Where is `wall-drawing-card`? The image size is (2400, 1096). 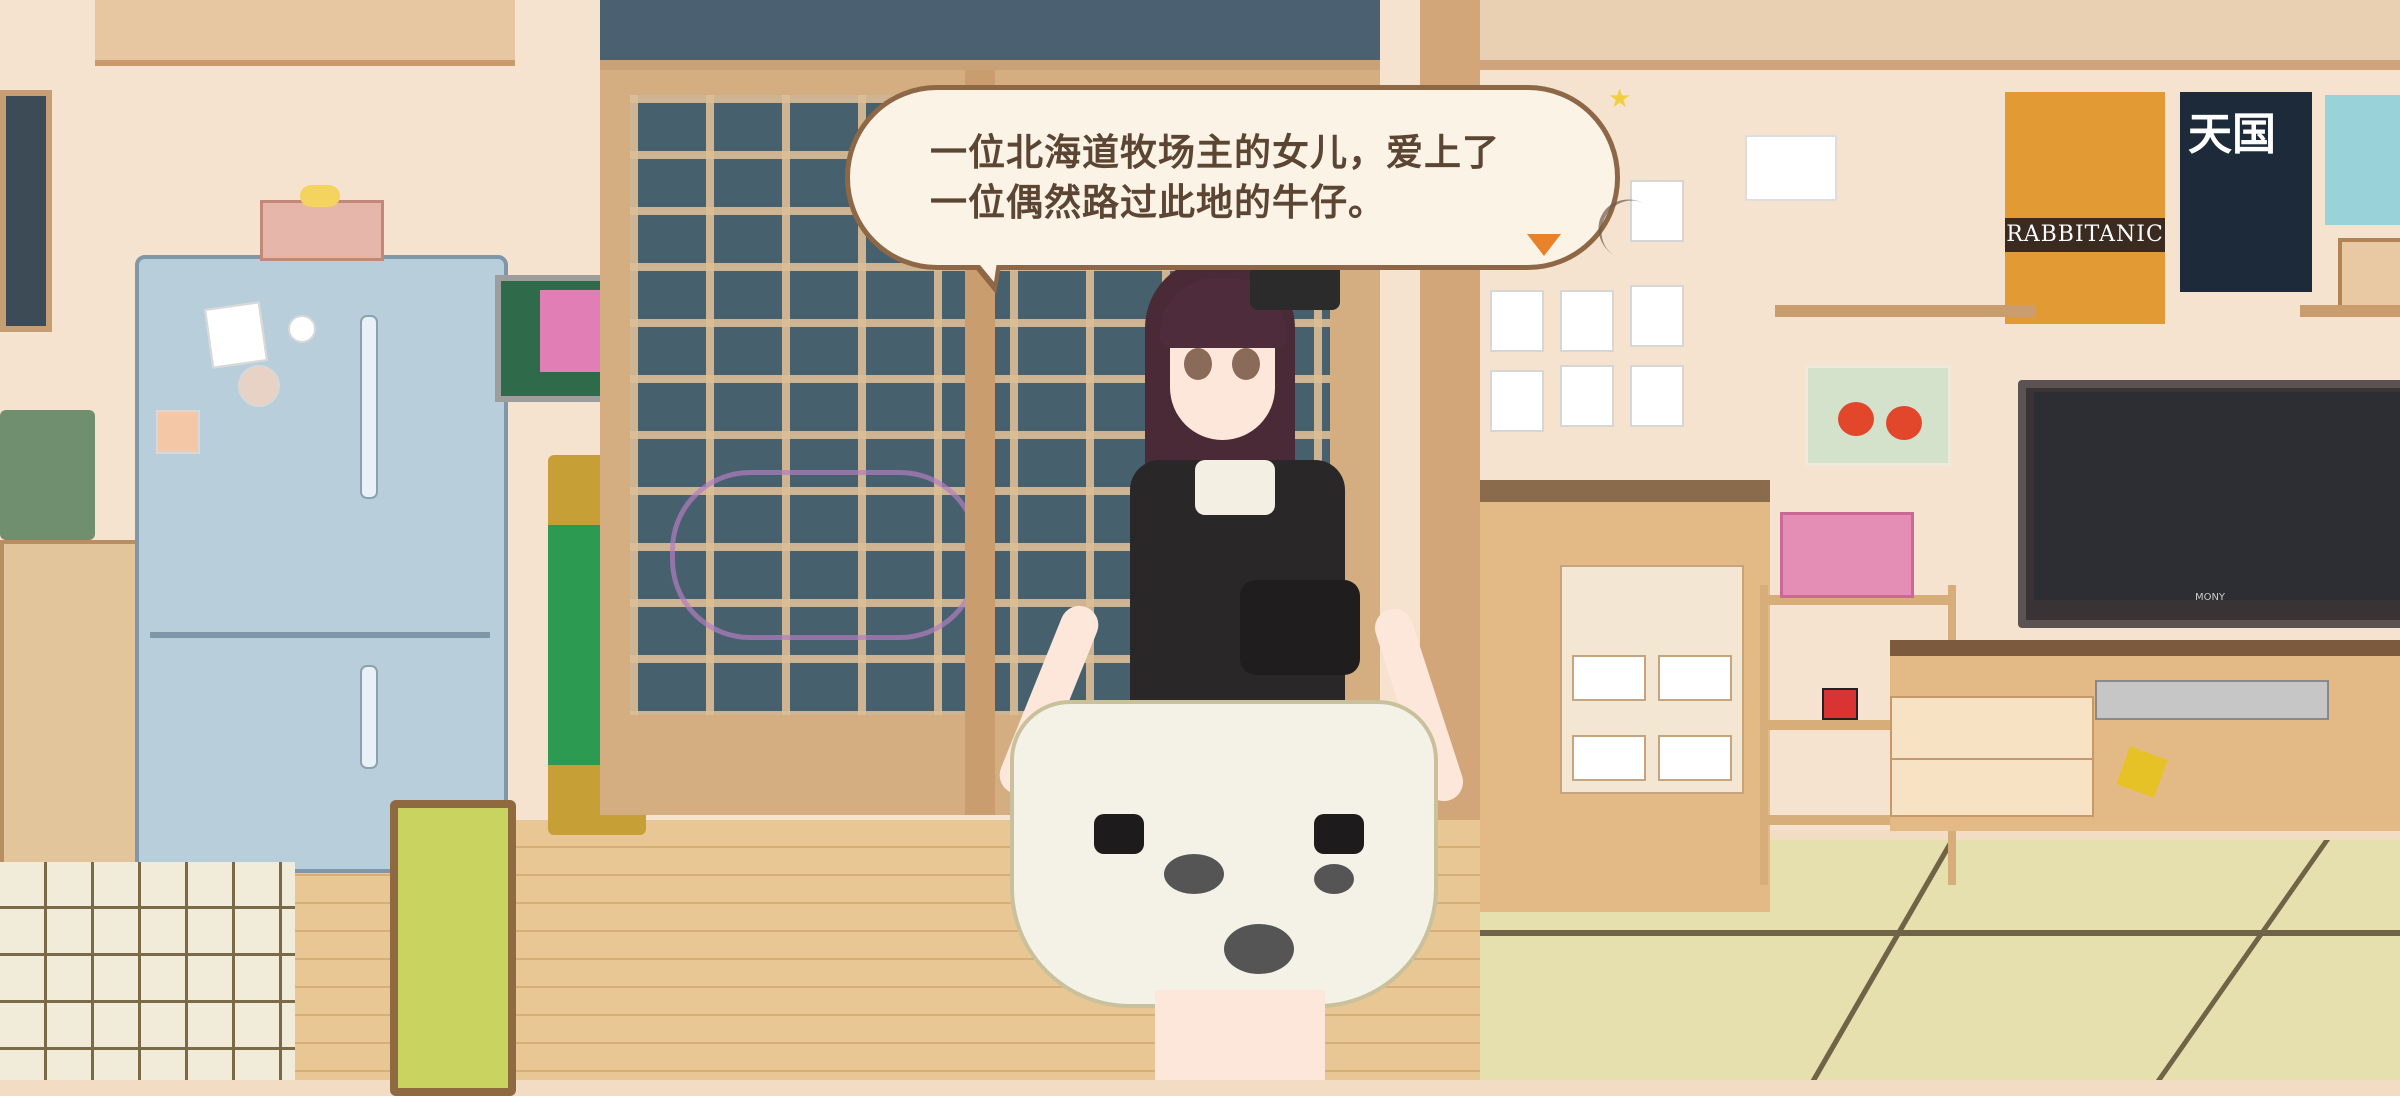 wall-drawing-card is located at coordinates (1791, 168).